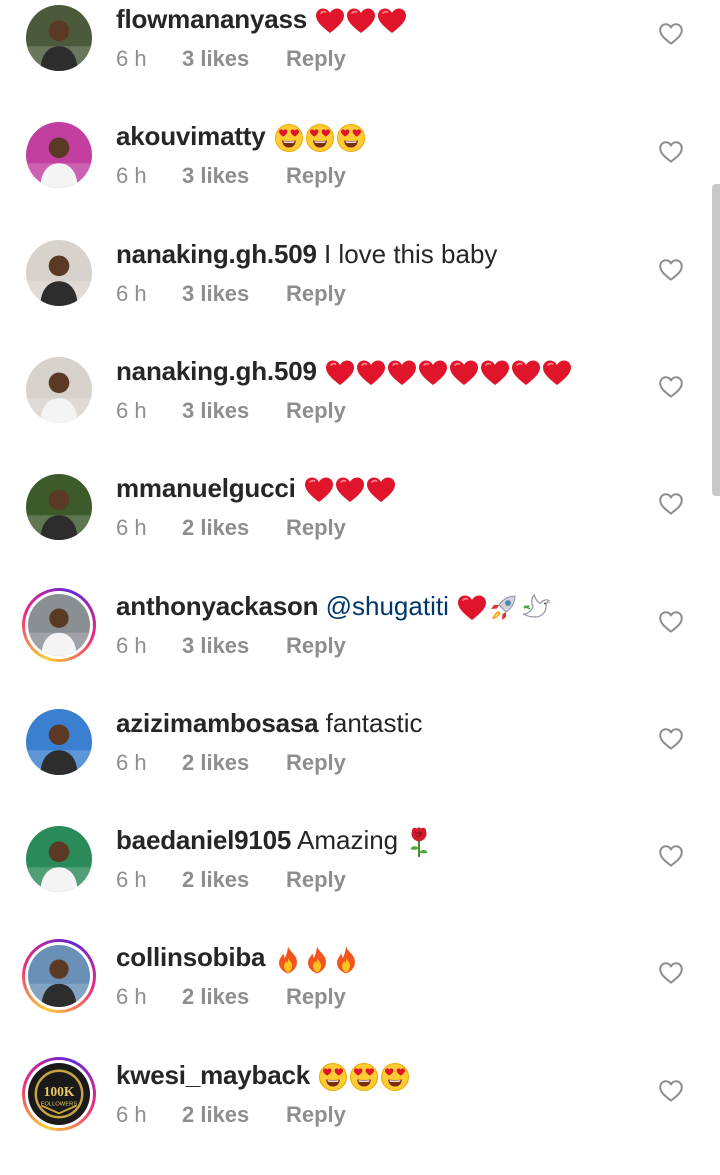 Image resolution: width=720 pixels, height=1175 pixels. I want to click on comment-username: akouvimatty, so click(191, 136).